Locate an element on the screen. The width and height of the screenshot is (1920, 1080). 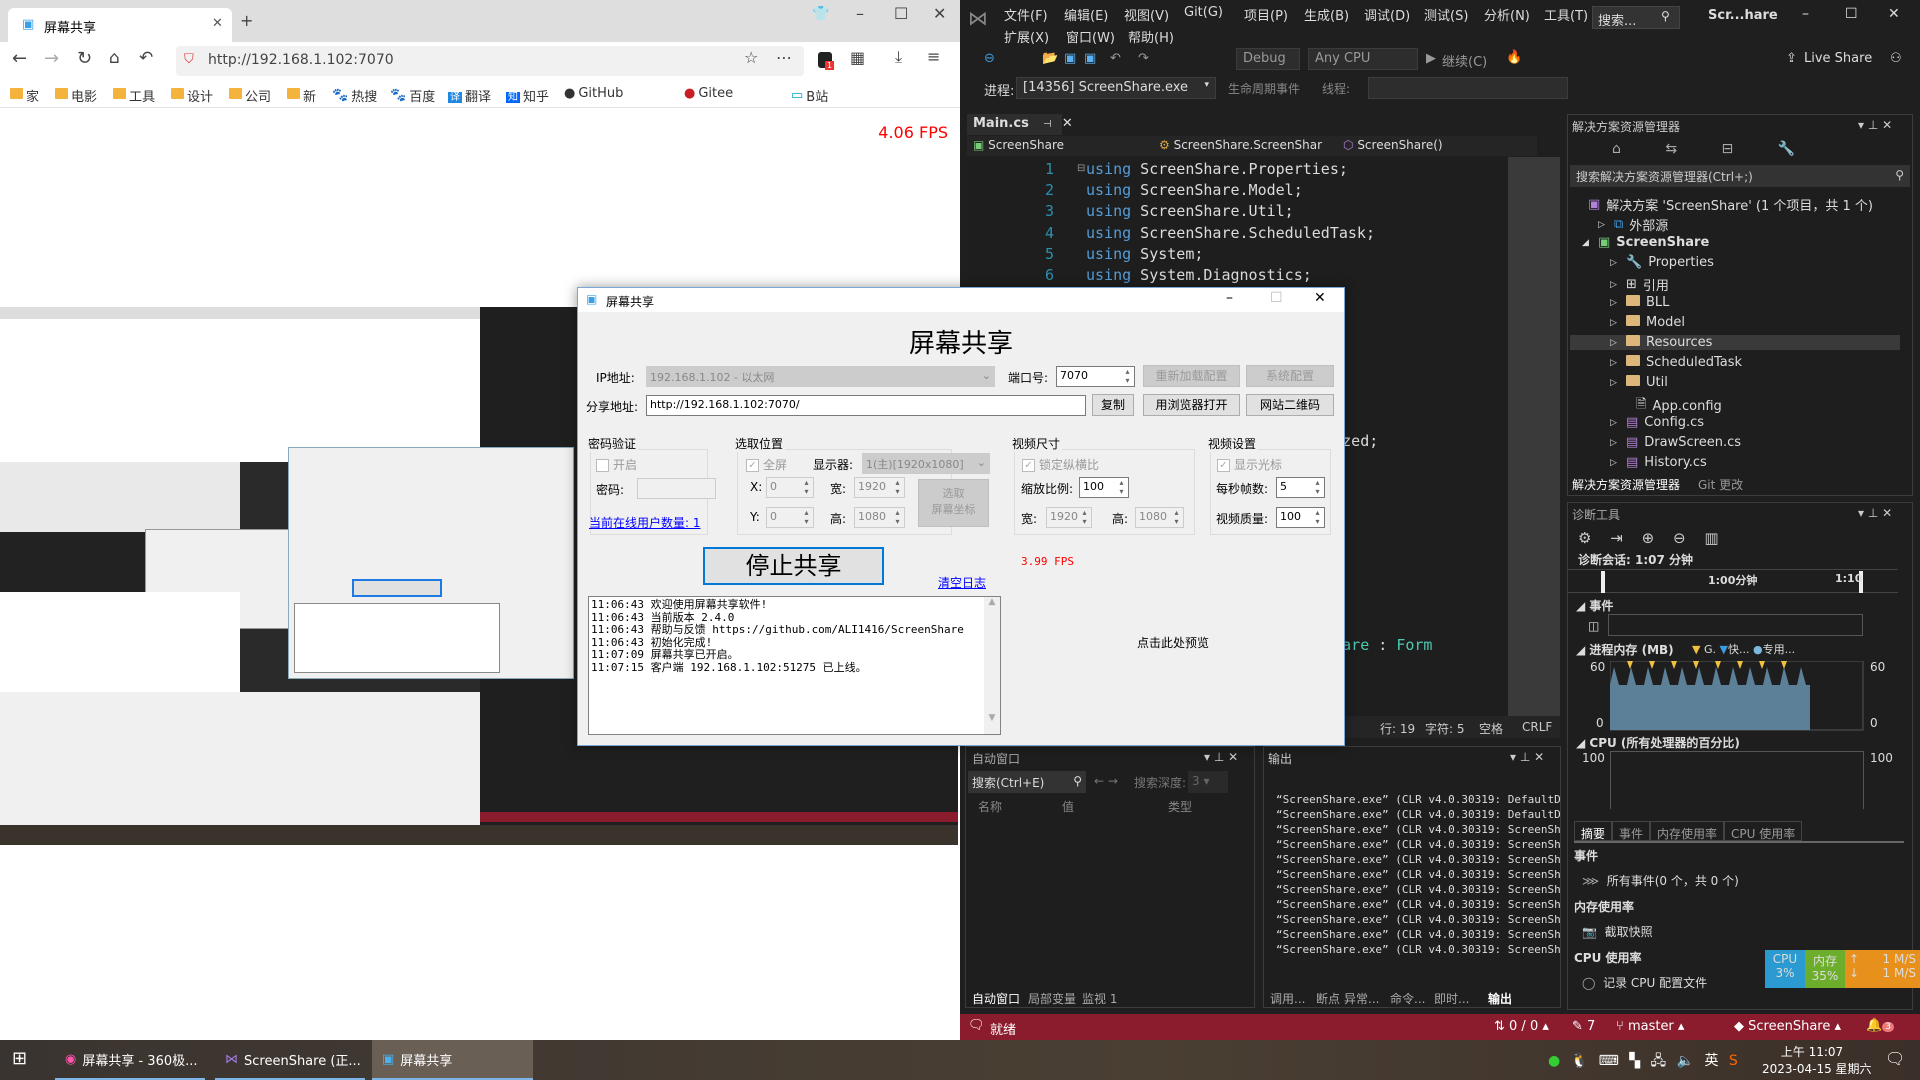
open-folder-icon: 📂 is located at coordinates (1050, 58).